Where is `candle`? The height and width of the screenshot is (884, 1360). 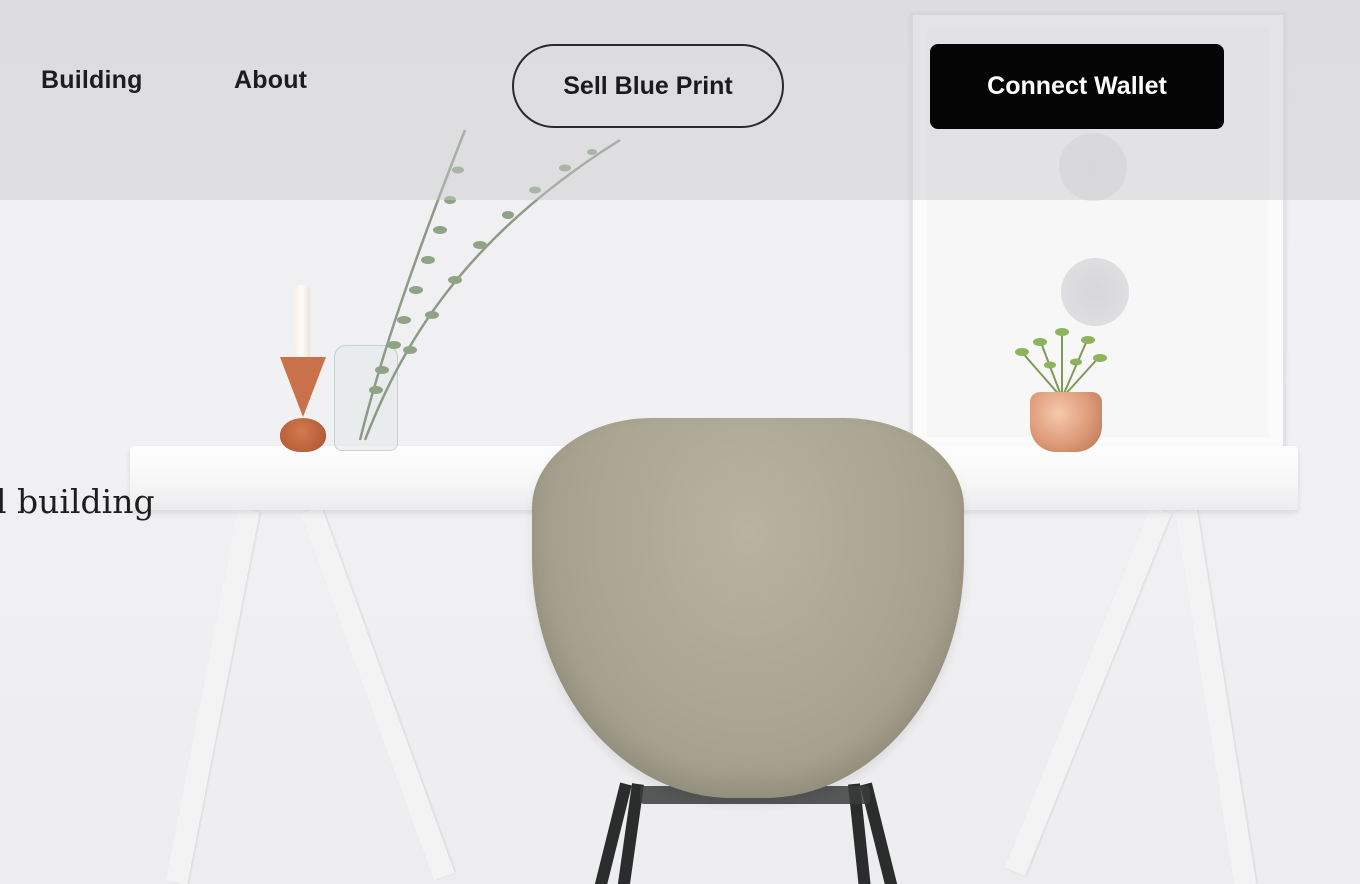 candle is located at coordinates (302, 322).